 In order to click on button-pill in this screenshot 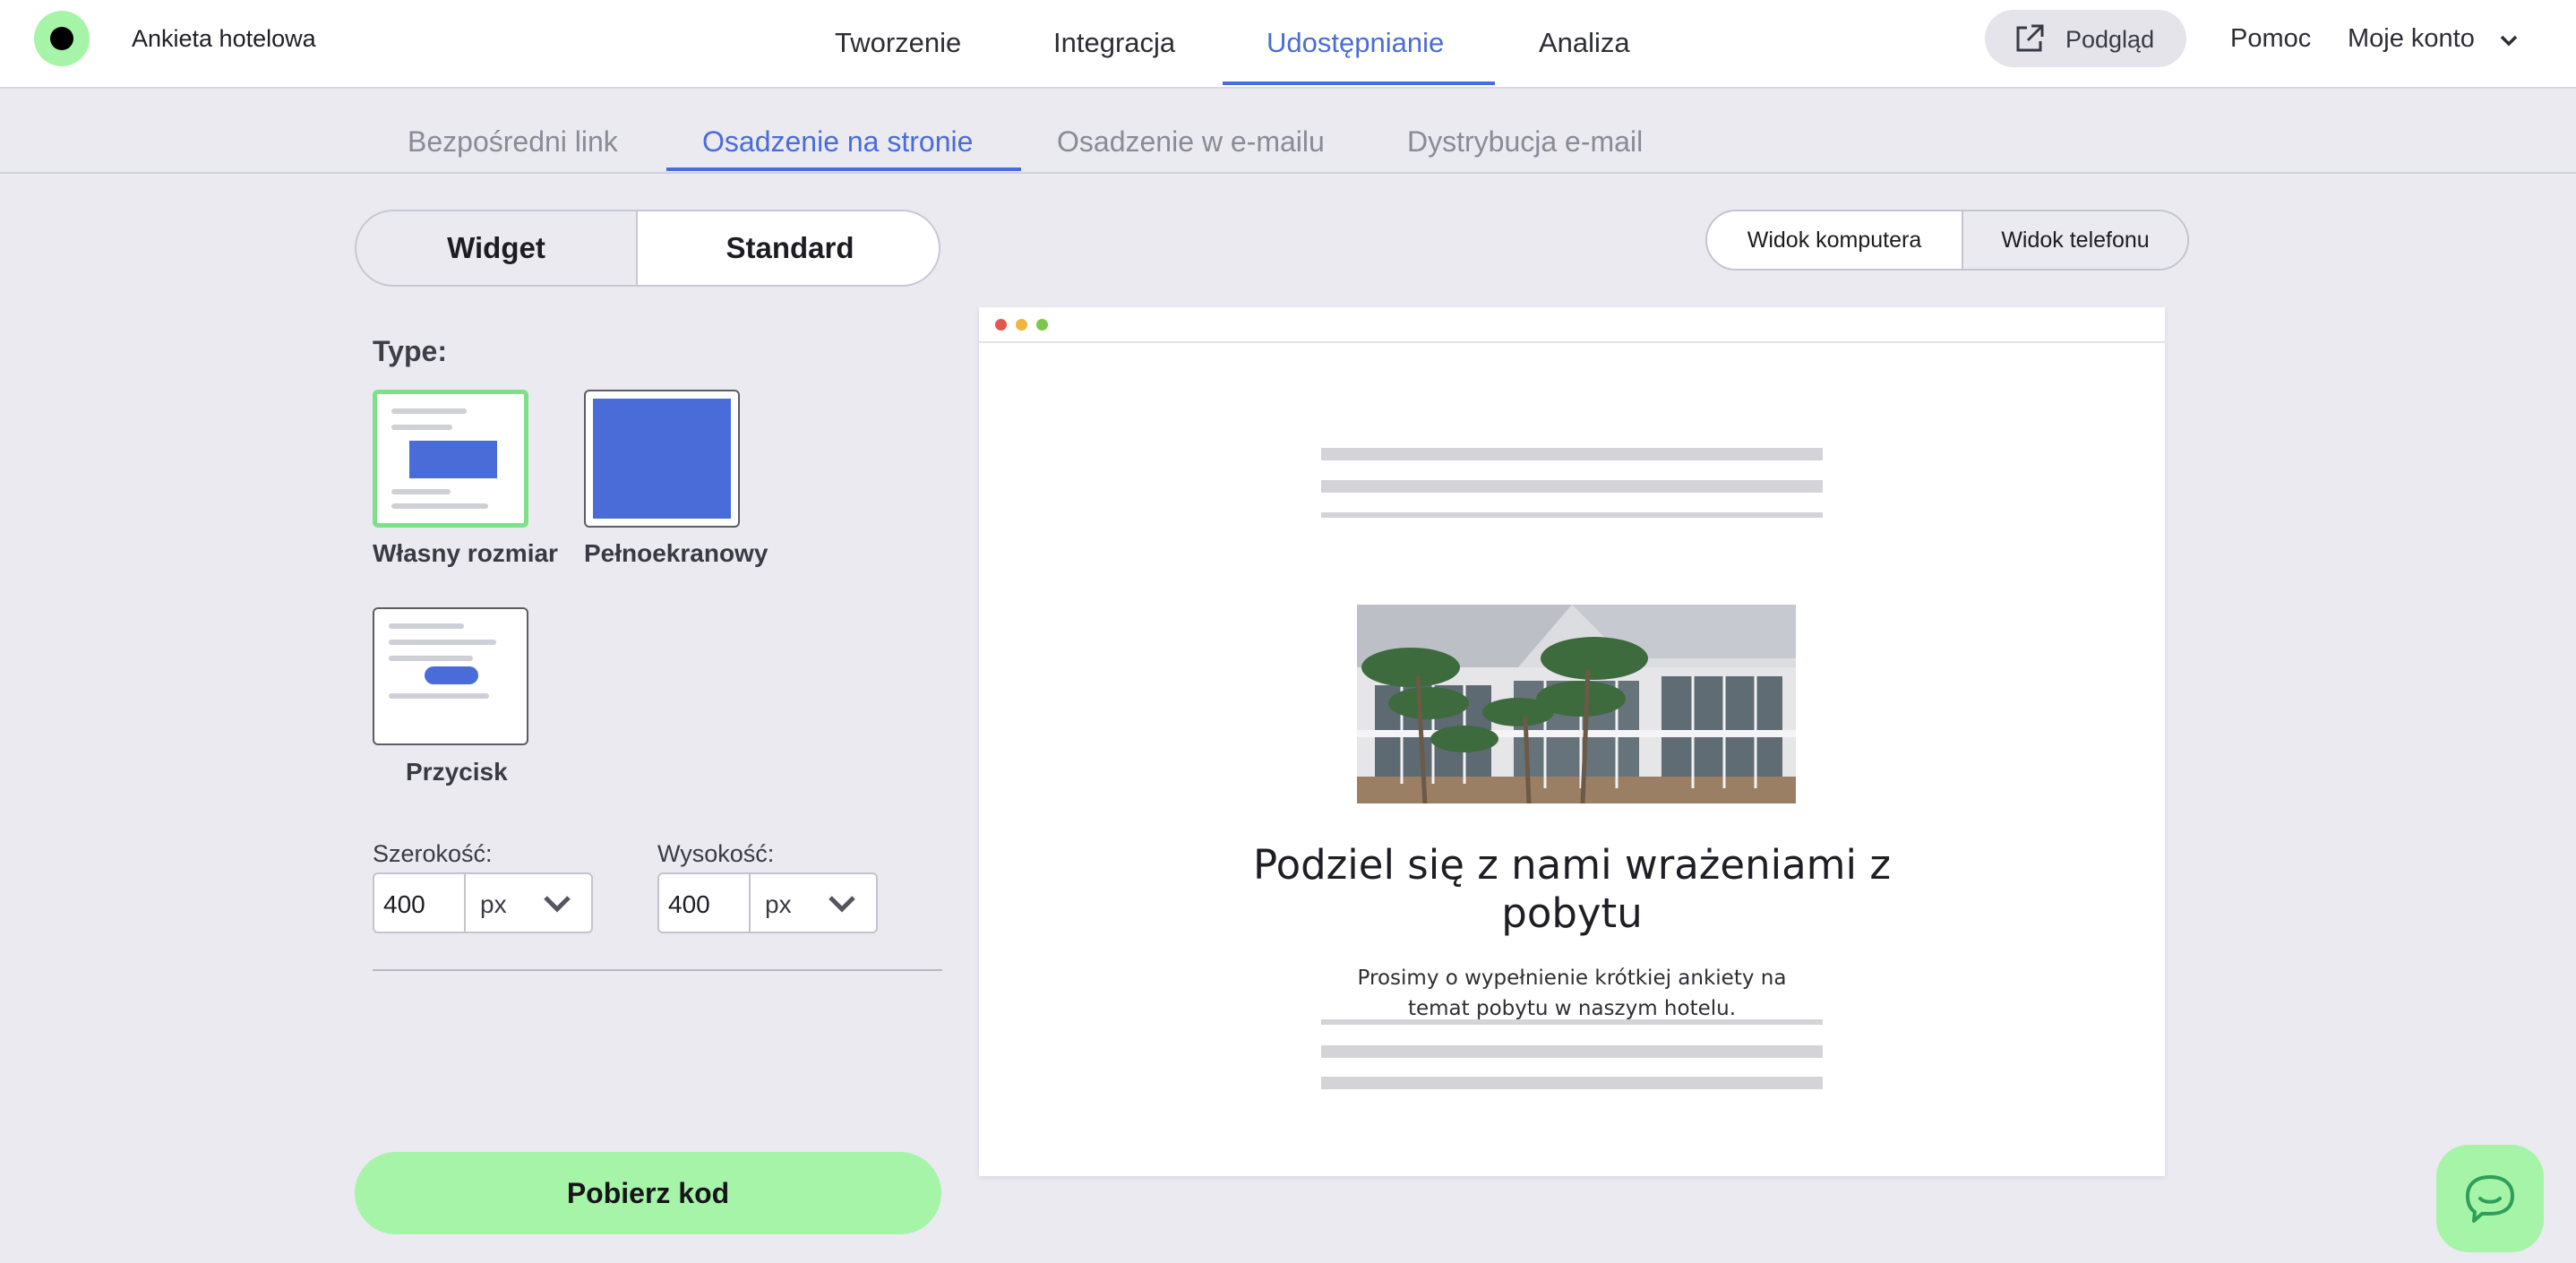, I will do `click(451, 675)`.